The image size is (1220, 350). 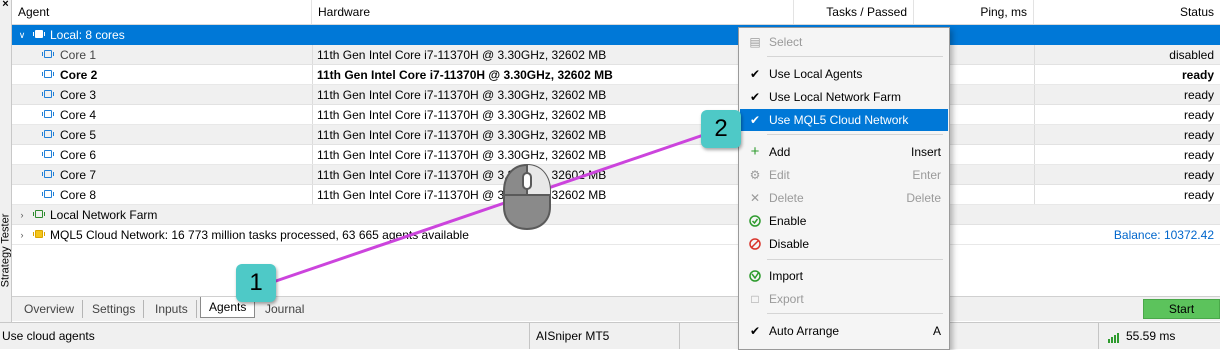 I want to click on menu-item-enable: Enable, so click(x=844, y=221).